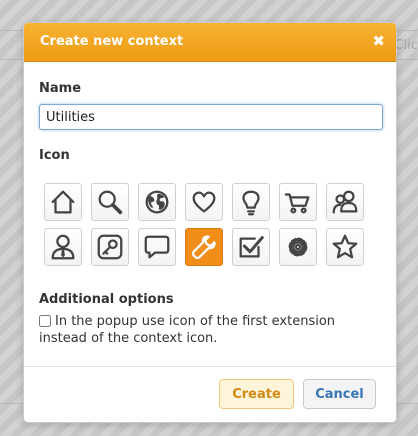 This screenshot has height=436, width=418. What do you see at coordinates (211, 117) in the screenshot?
I see `name-input` at bounding box center [211, 117].